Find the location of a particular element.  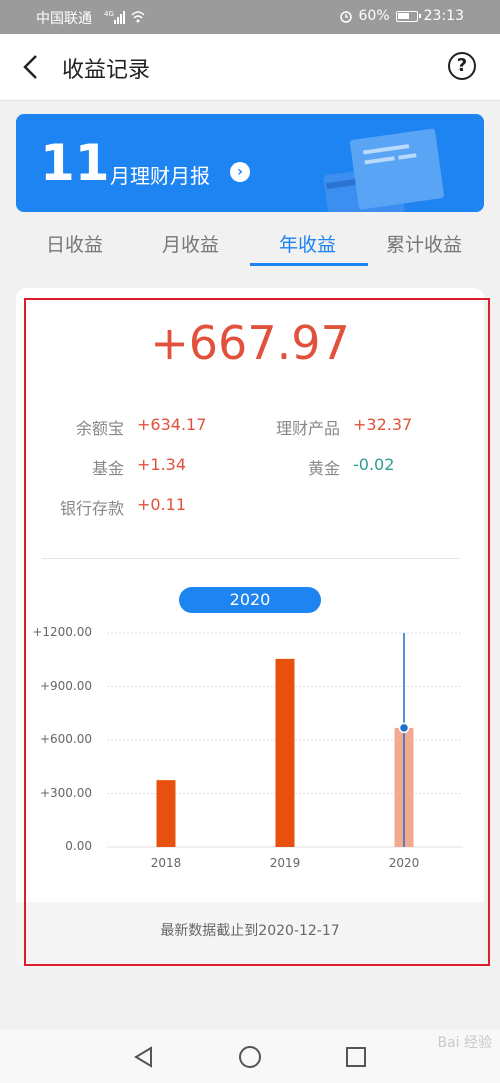

system-nav-bar is located at coordinates (250, 1056).